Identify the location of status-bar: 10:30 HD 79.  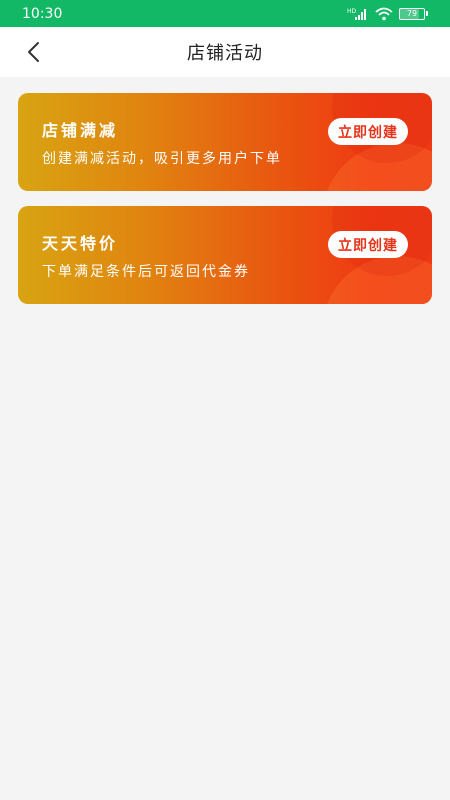
(225, 13).